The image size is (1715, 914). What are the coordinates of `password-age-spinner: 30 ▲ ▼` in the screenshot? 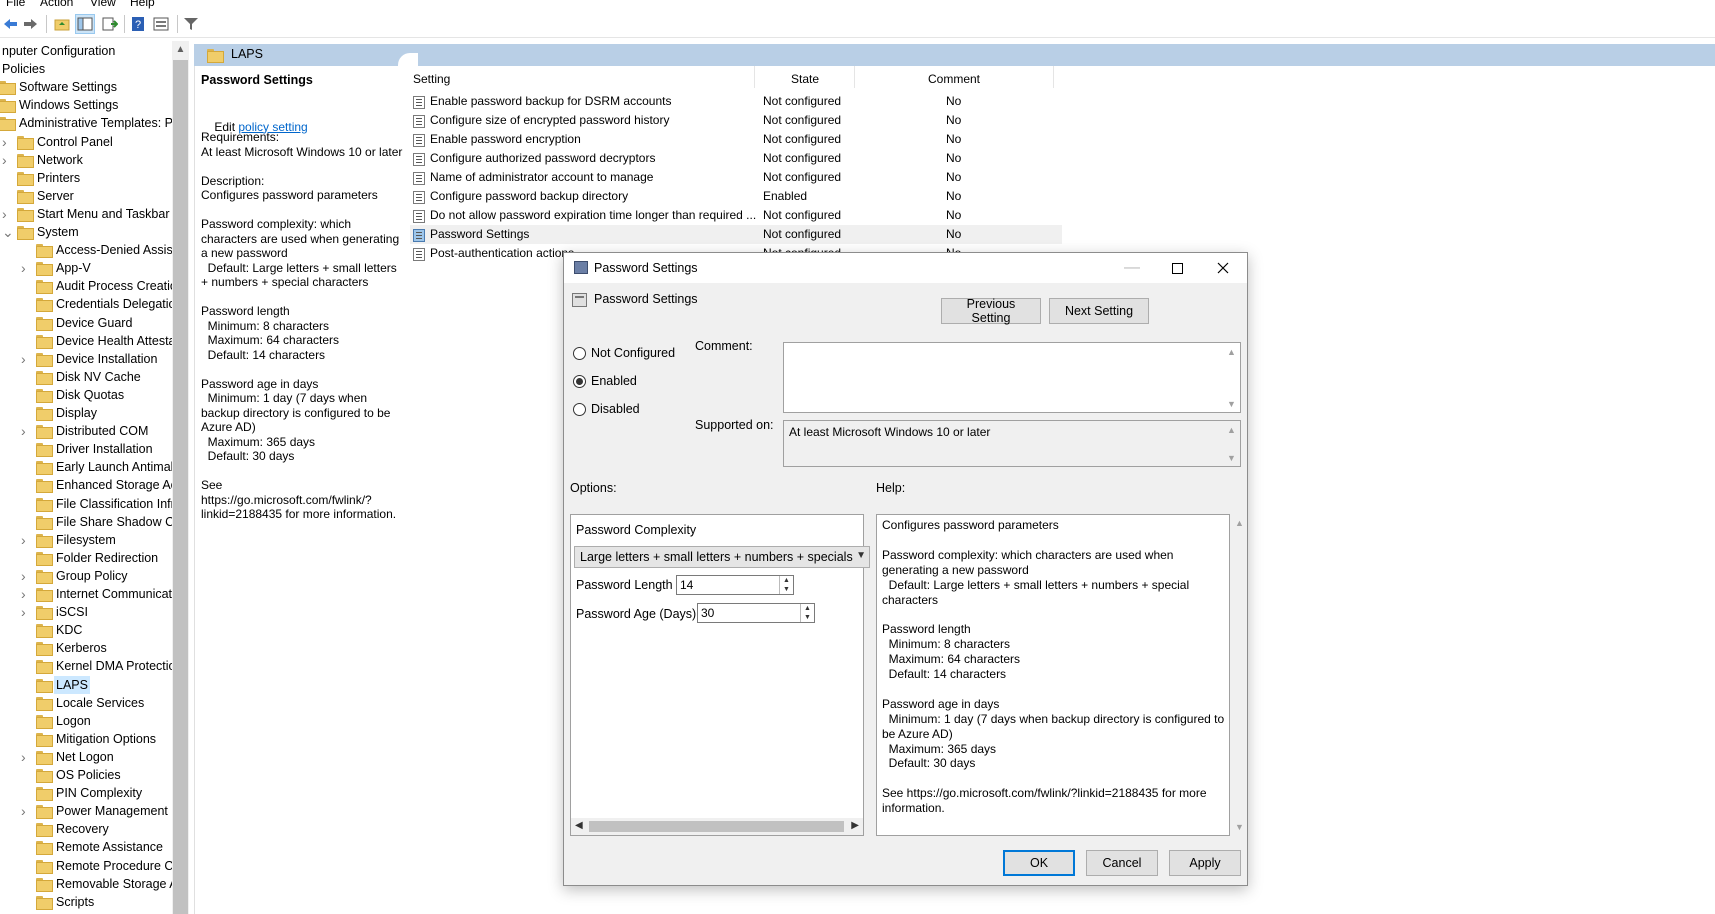 It's located at (756, 613).